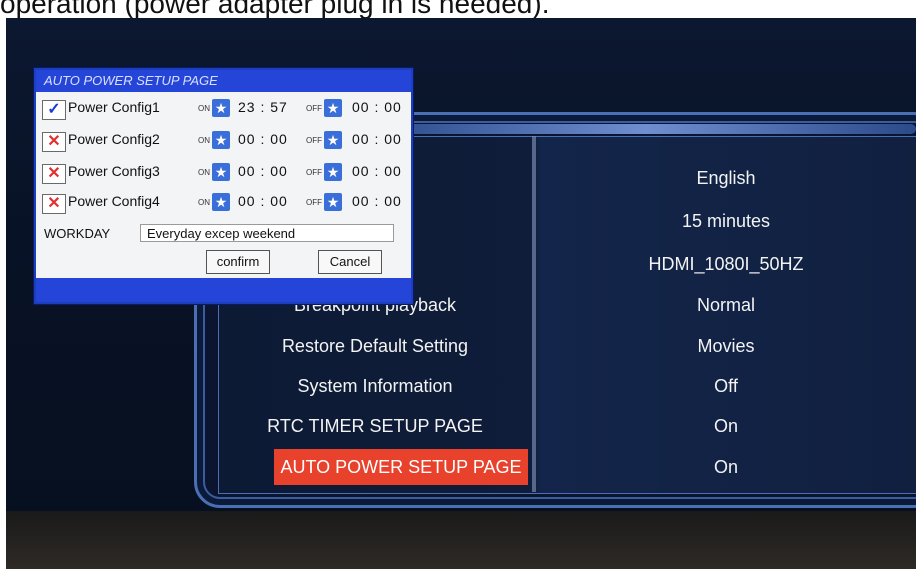  Describe the element at coordinates (114, 171) in the screenshot. I see `power-config-label: Power Config3` at that location.